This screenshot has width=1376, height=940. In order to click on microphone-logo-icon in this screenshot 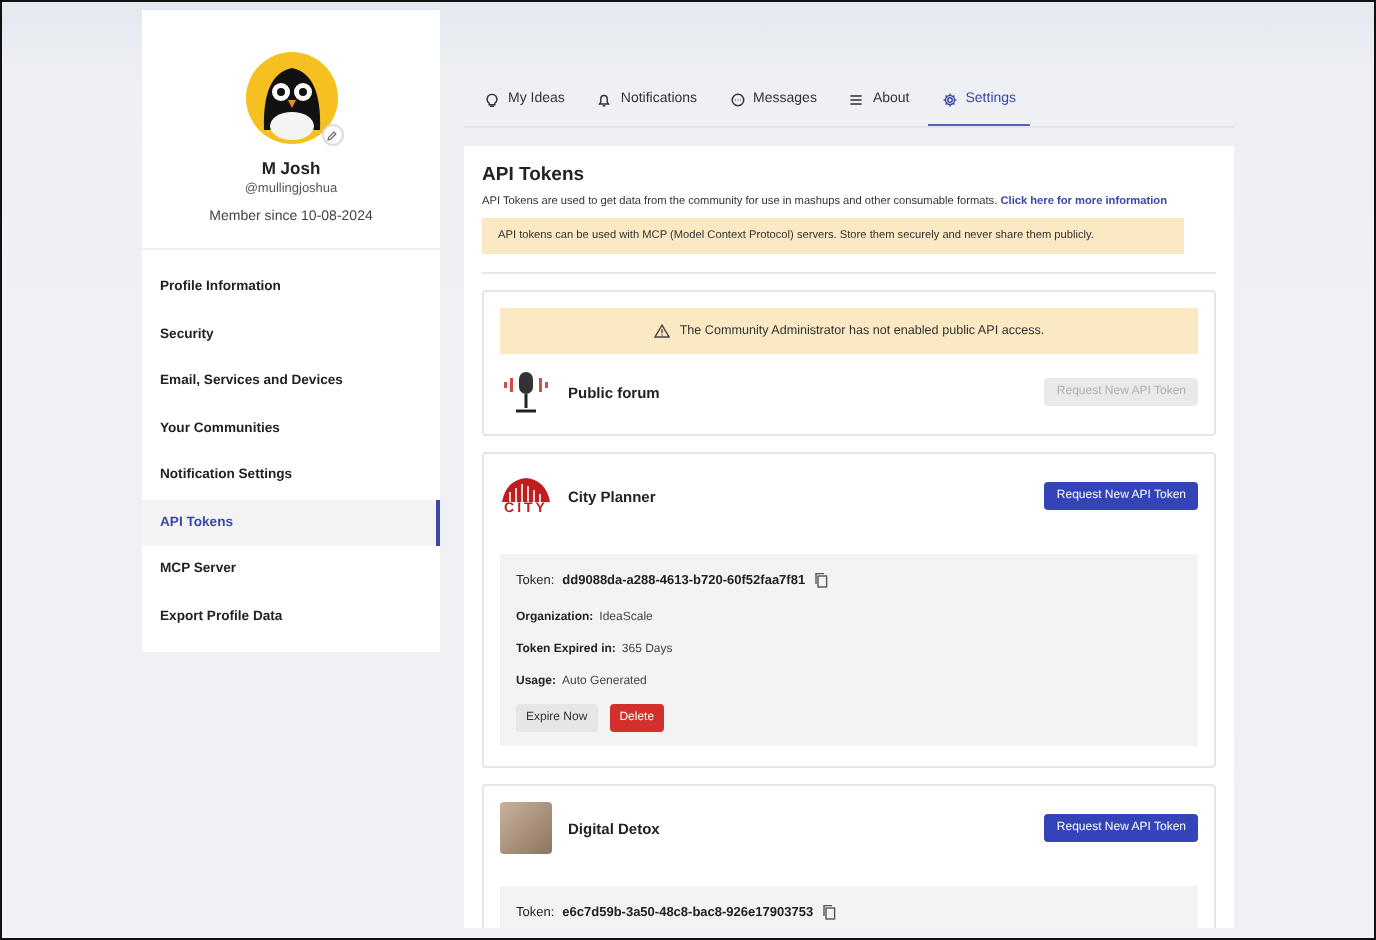, I will do `click(526, 392)`.